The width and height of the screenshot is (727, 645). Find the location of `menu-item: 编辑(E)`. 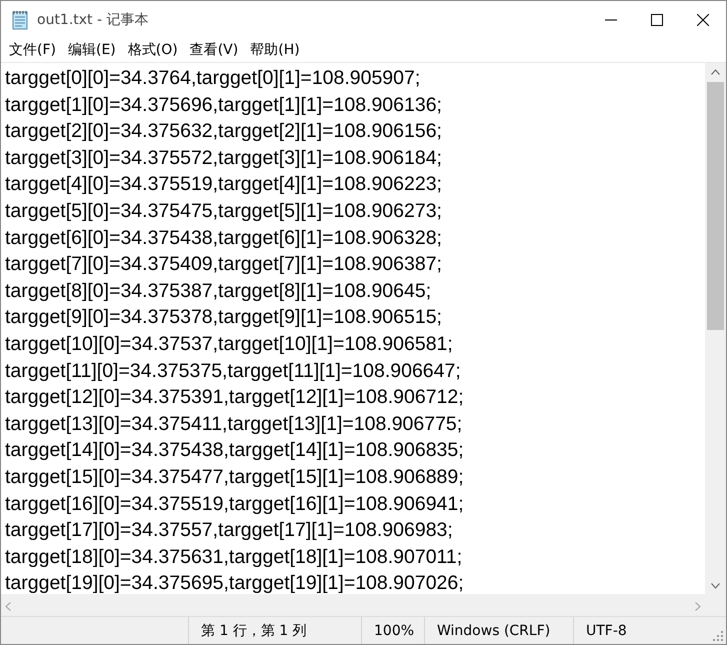

menu-item: 编辑(E) is located at coordinates (92, 50).